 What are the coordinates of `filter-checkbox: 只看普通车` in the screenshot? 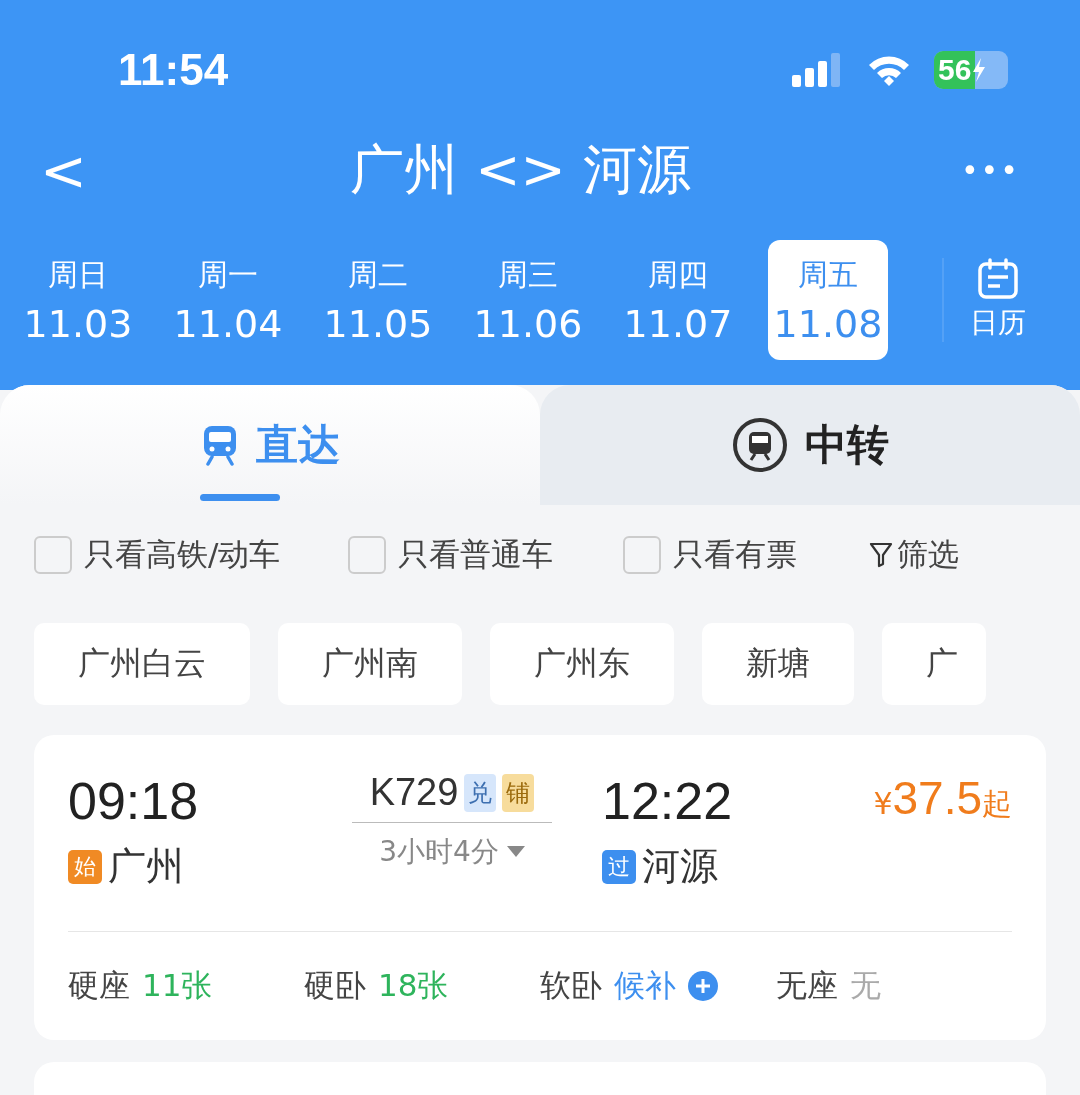 It's located at (451, 555).